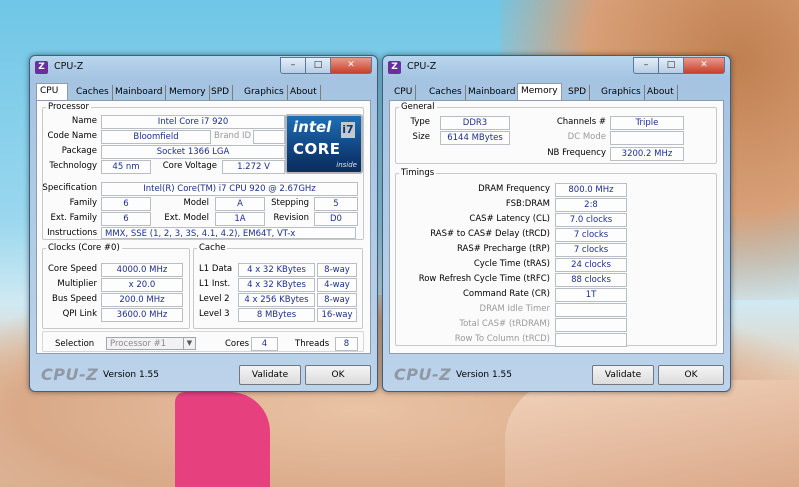  Describe the element at coordinates (591, 190) in the screenshot. I see `timing-value: 800.0 MHz` at that location.